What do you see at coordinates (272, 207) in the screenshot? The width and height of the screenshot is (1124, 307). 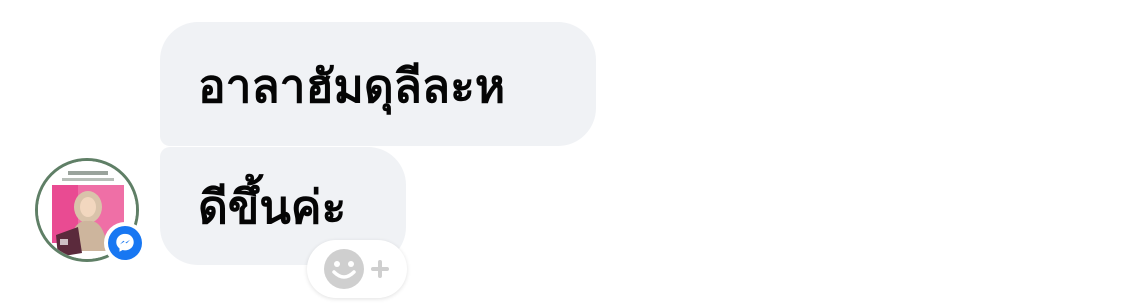 I see `message-text: ดีขึ้นค่ะ` at bounding box center [272, 207].